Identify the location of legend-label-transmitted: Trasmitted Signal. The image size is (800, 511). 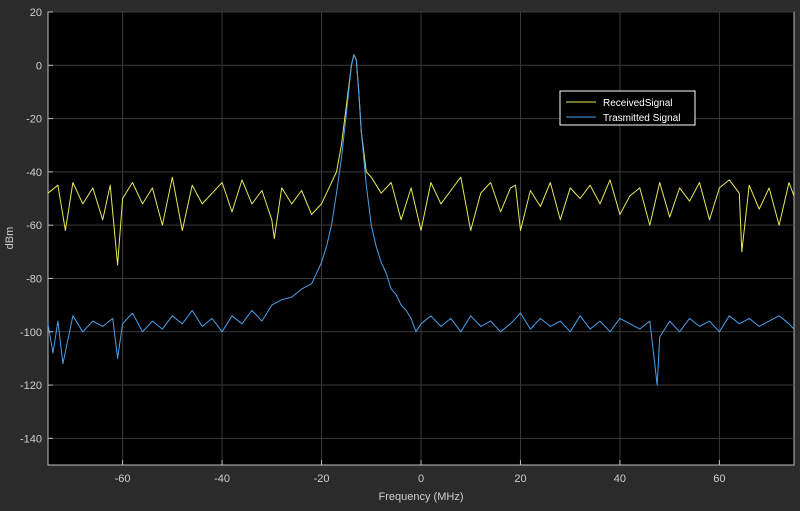
(641, 118).